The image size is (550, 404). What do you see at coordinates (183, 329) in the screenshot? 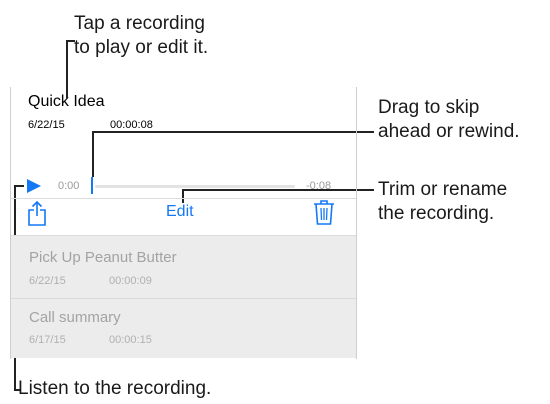
I see `list-item: Call summary 6/17/15 00:00:15` at bounding box center [183, 329].